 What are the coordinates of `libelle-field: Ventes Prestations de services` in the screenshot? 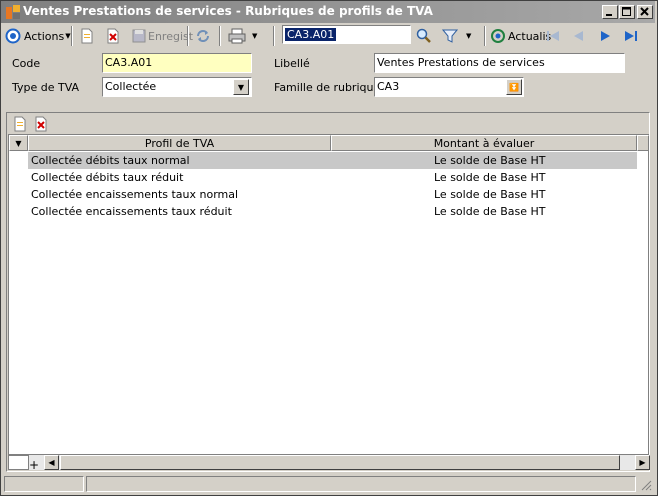 It's located at (499, 63).